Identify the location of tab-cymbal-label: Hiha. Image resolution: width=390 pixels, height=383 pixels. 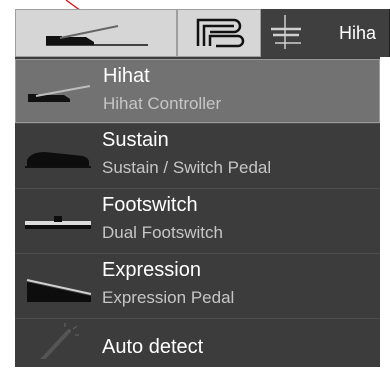
(358, 33).